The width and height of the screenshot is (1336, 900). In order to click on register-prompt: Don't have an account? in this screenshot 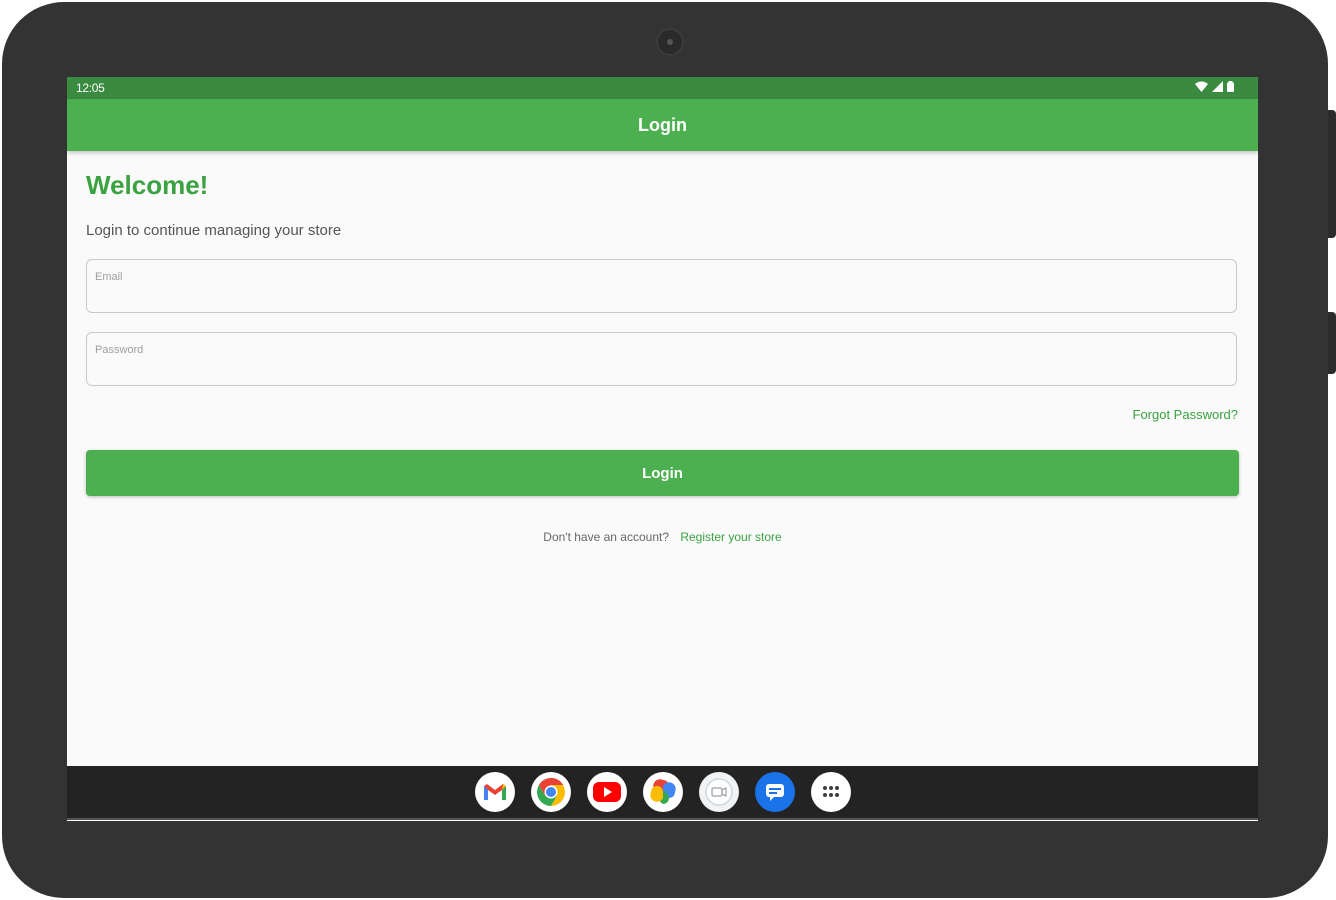, I will do `click(606, 537)`.